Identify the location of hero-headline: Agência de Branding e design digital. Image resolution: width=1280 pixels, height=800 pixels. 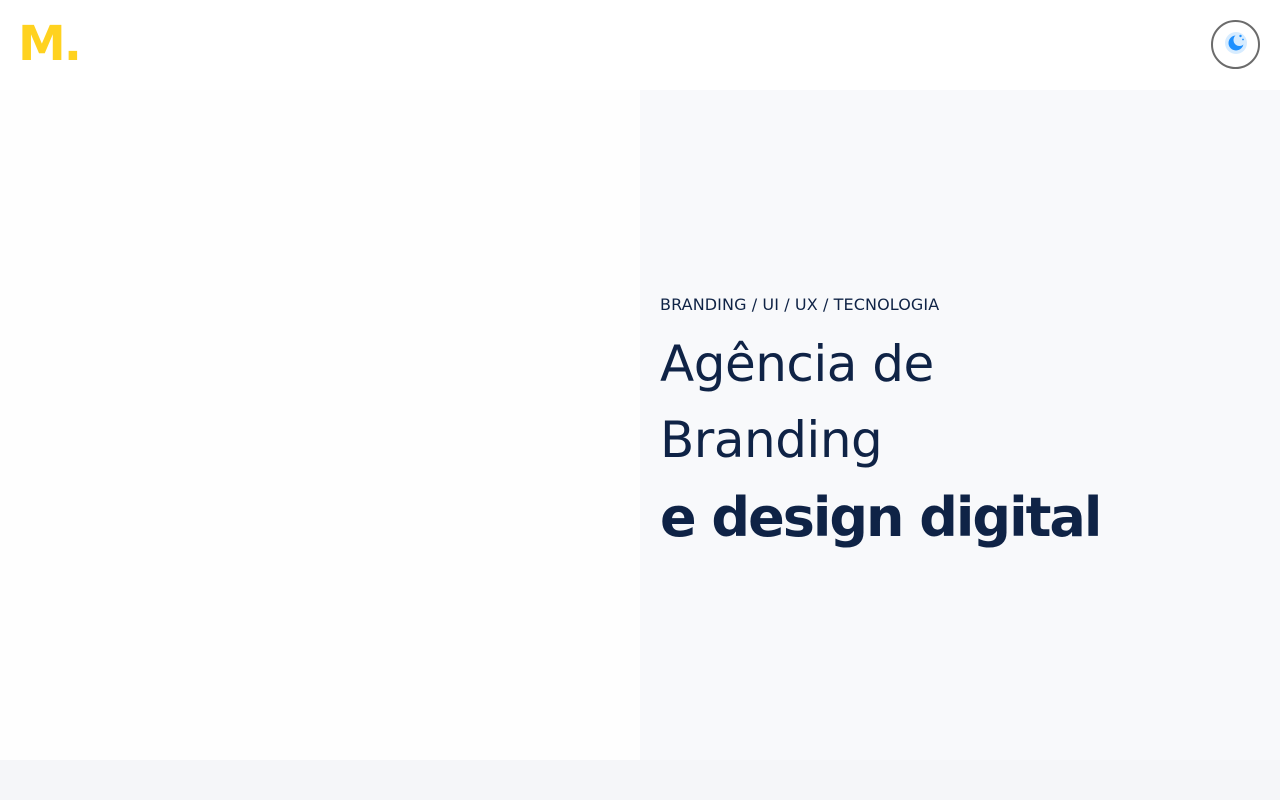
(960, 442).